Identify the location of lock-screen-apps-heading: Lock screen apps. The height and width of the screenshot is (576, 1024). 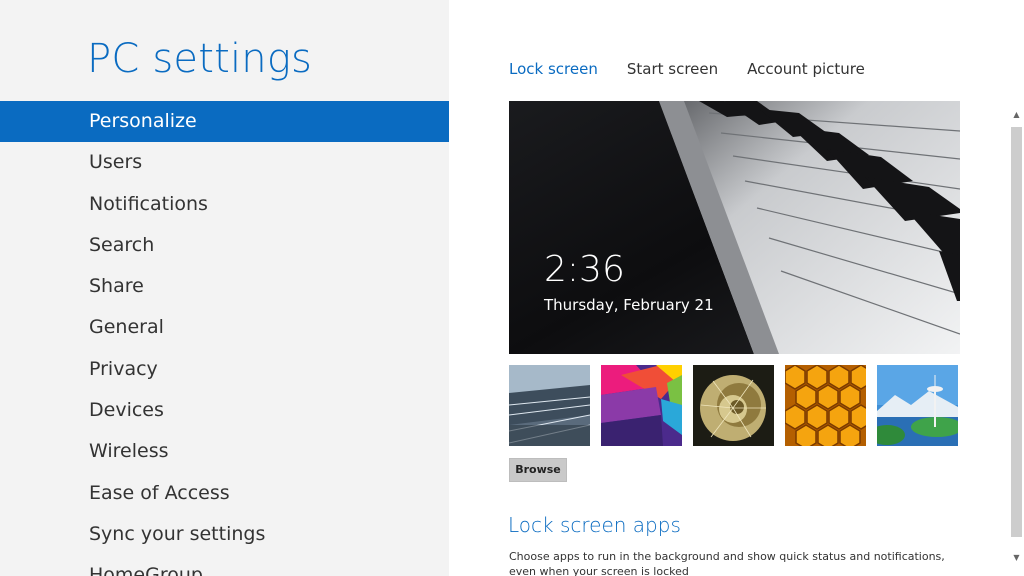
(594, 525).